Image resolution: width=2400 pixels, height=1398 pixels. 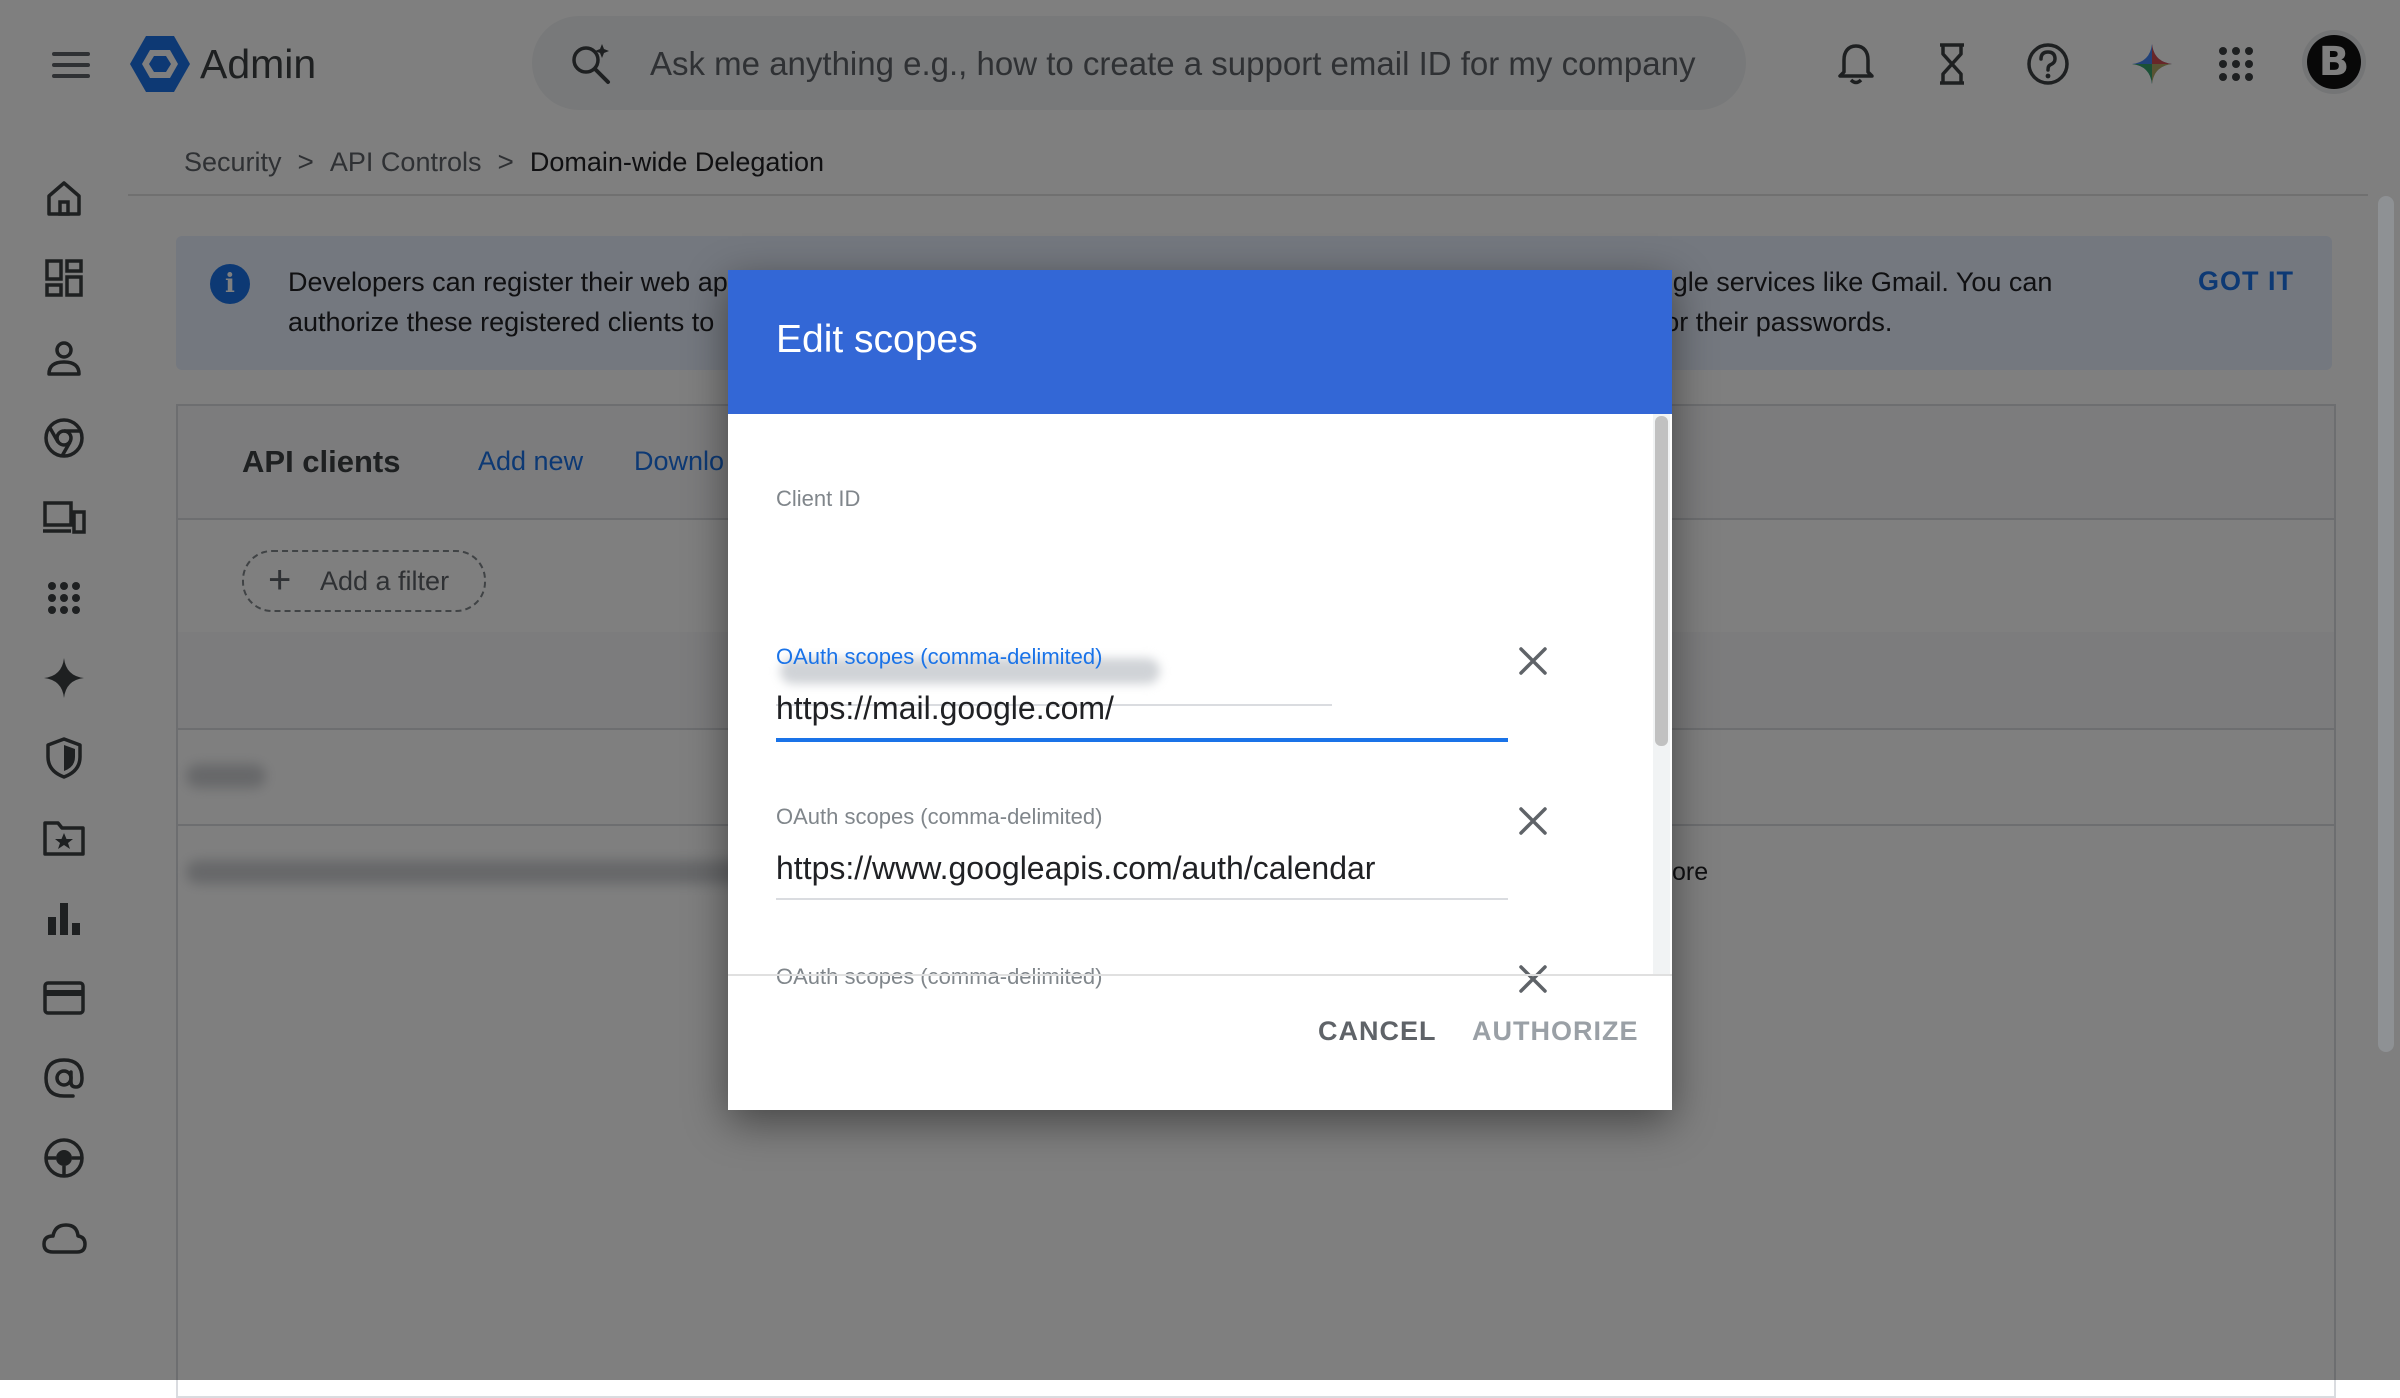 What do you see at coordinates (1377, 1031) in the screenshot?
I see `cancel-button: CANCEL` at bounding box center [1377, 1031].